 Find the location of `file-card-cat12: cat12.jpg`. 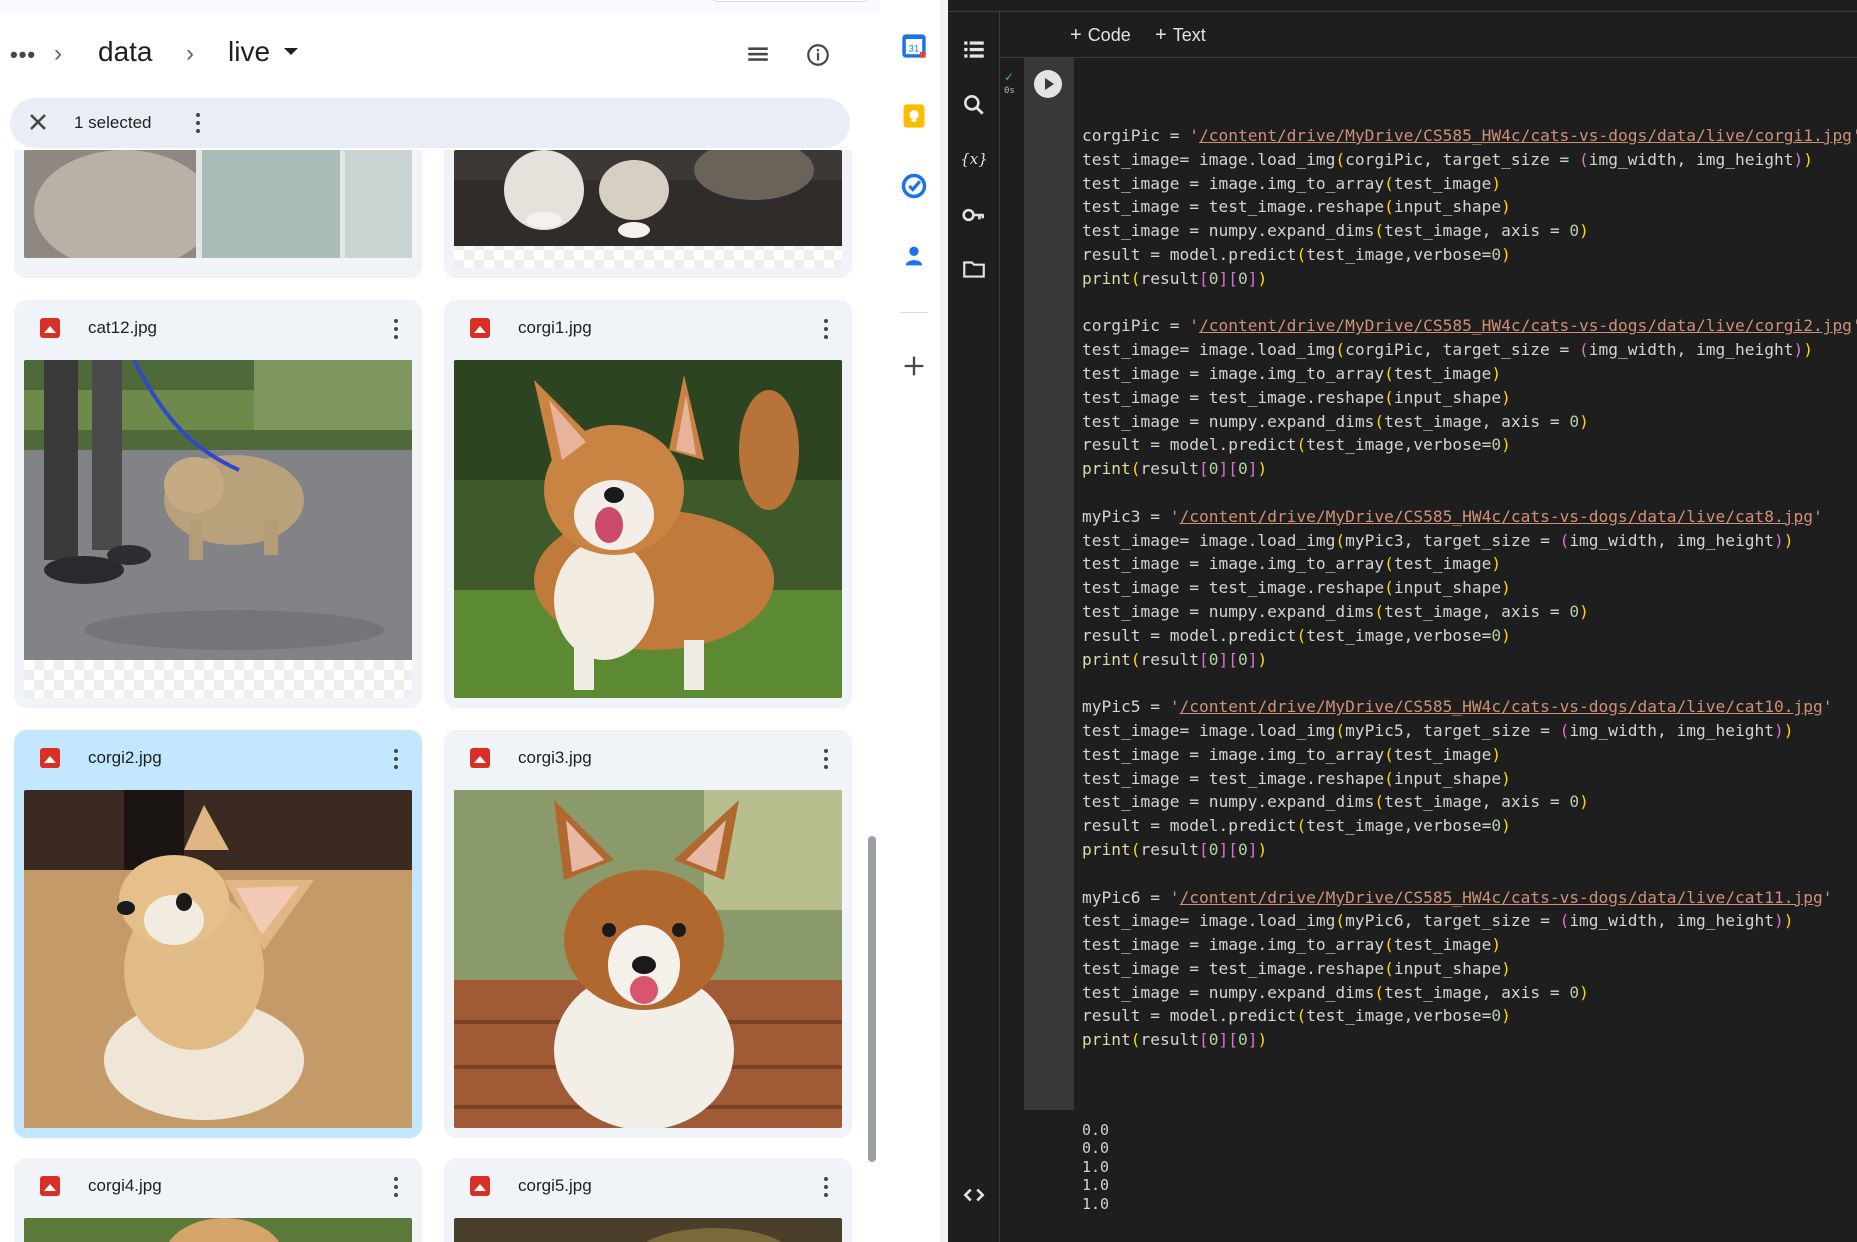

file-card-cat12: cat12.jpg is located at coordinates (218, 504).